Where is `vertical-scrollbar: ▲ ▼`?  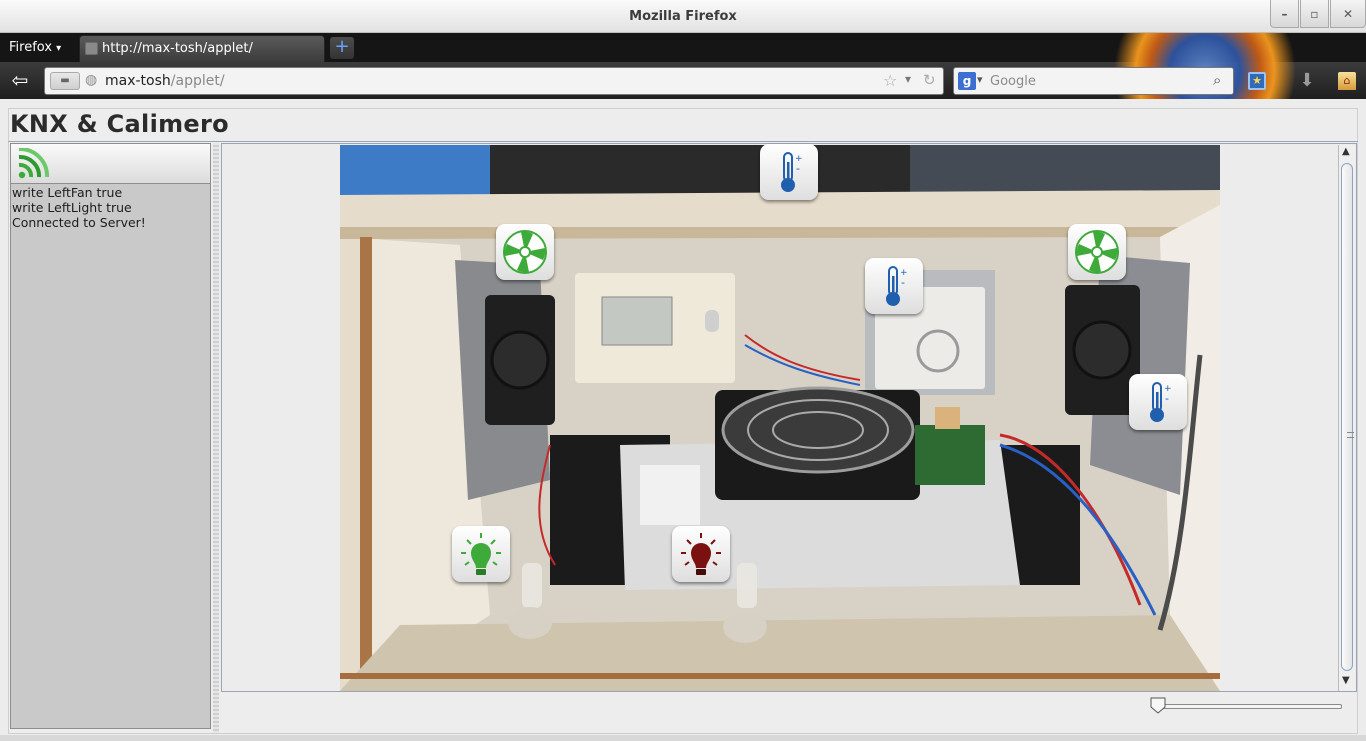
vertical-scrollbar: ▲ ▼ is located at coordinates (1346, 418).